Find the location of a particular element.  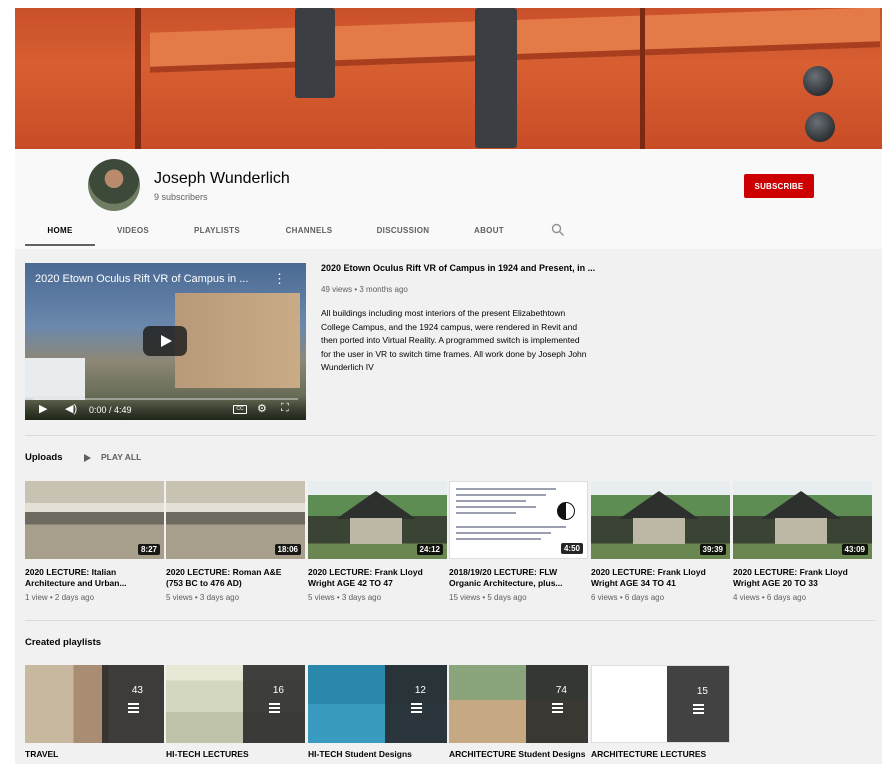

duration-badge: 4:50 is located at coordinates (571, 548).